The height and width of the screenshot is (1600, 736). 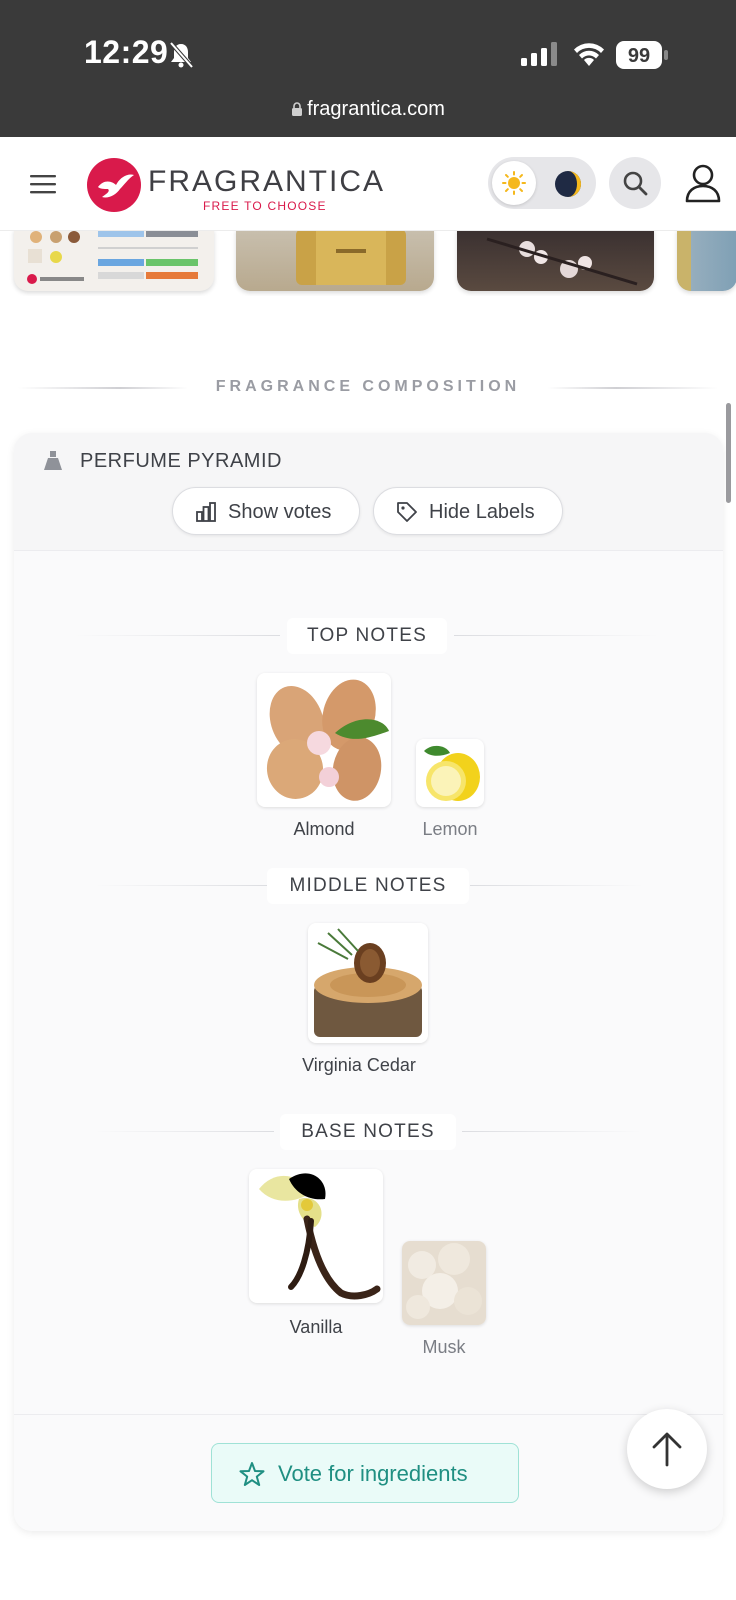 What do you see at coordinates (684, 261) in the screenshot?
I see `more-photo-image` at bounding box center [684, 261].